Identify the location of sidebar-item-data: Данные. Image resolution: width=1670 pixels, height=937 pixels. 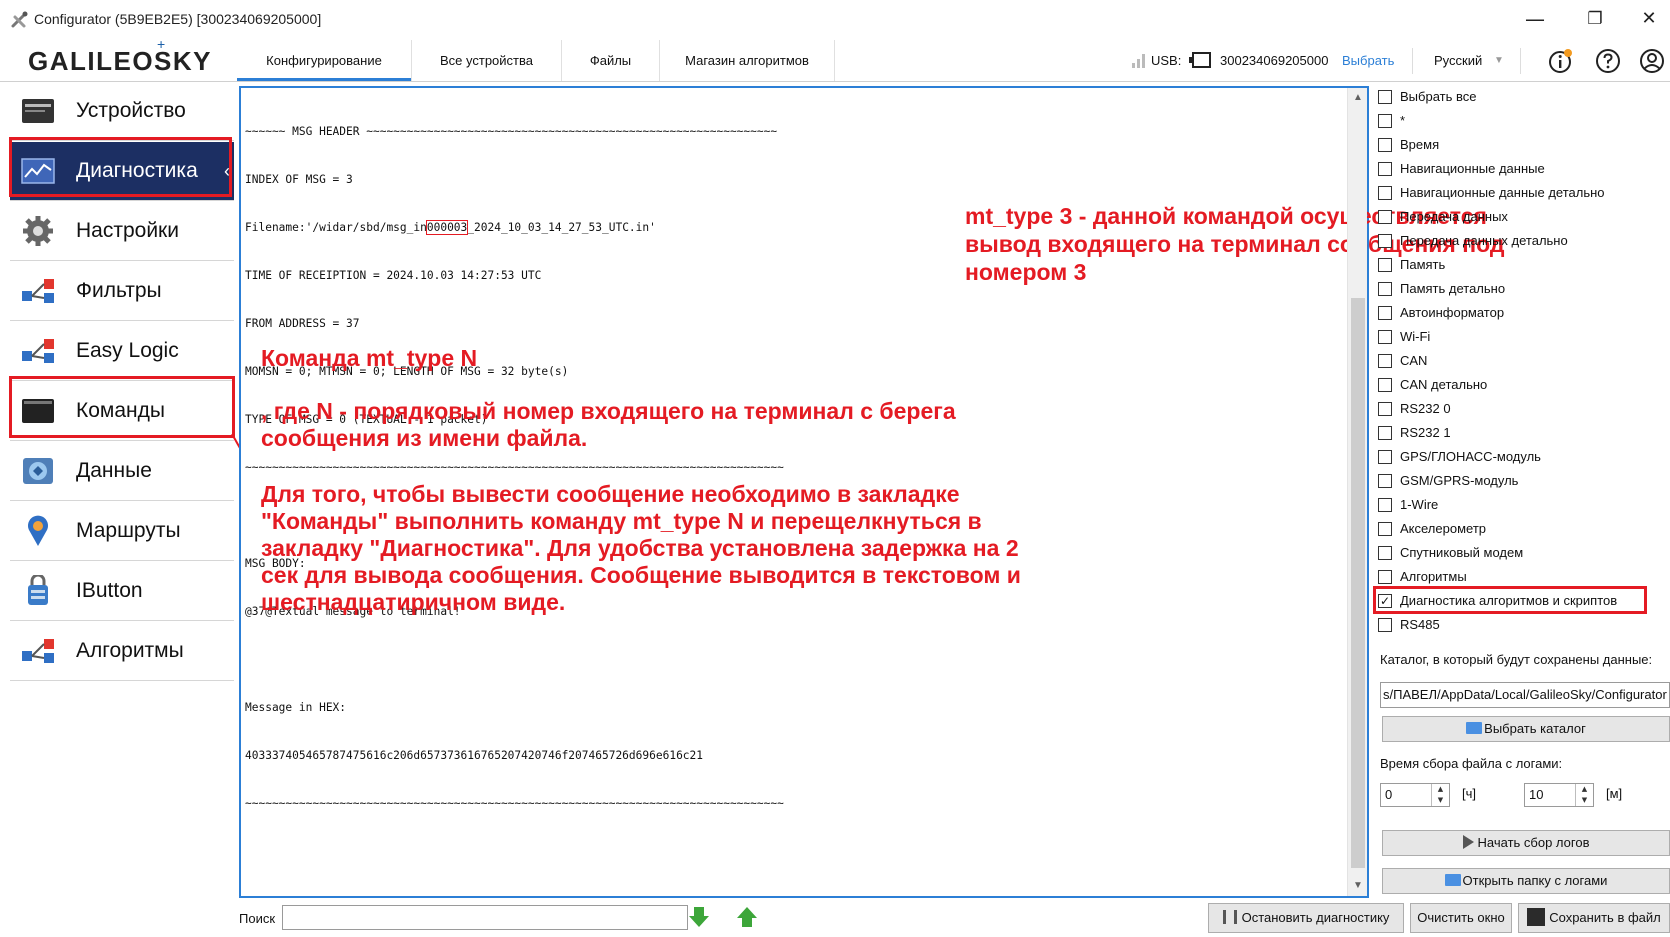
(122, 471).